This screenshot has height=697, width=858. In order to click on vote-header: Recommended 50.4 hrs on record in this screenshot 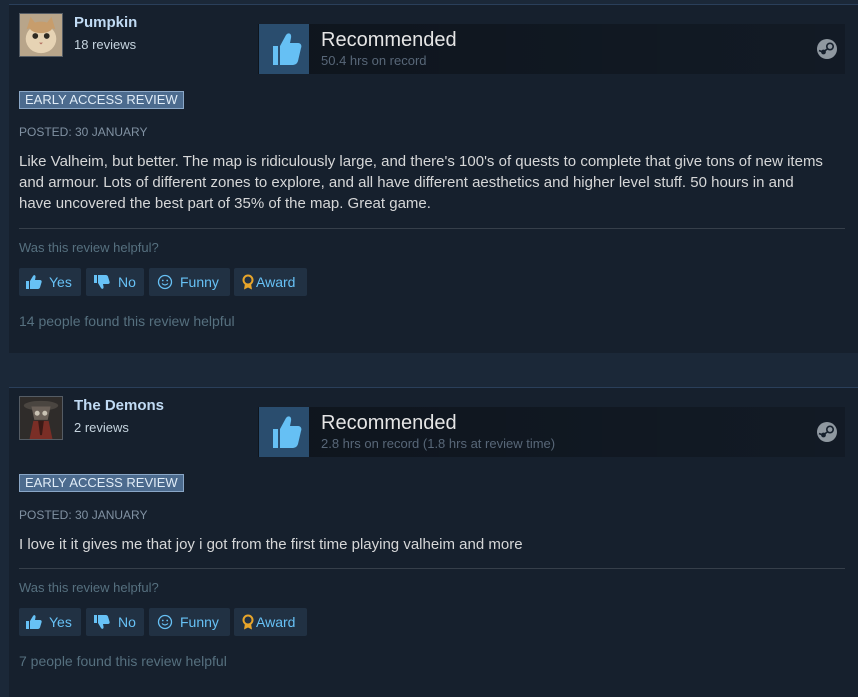, I will do `click(551, 49)`.